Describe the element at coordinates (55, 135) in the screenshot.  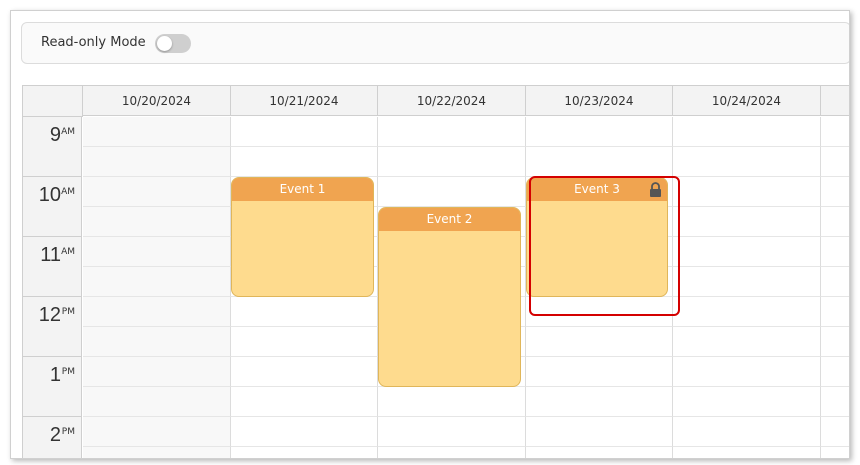
I see `hour-number: 9` at that location.